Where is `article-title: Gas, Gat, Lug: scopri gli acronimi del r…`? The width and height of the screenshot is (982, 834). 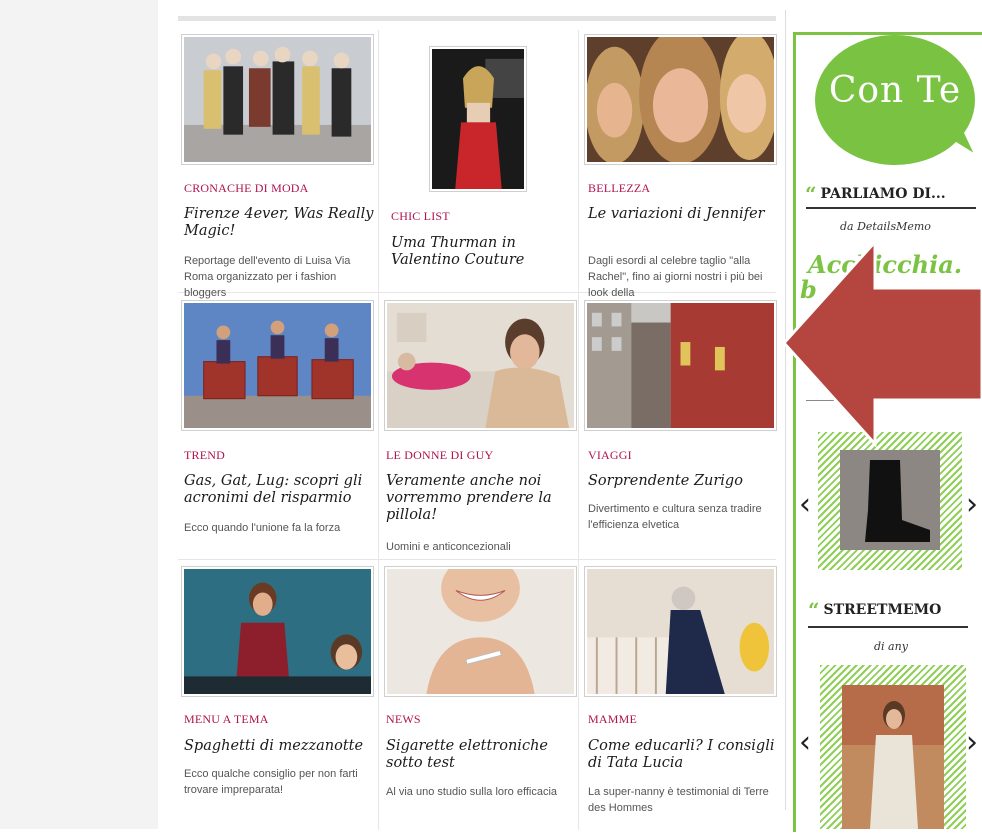
article-title: Gas, Gat, Lug: scopri gli acronimi del r… is located at coordinates (279, 490).